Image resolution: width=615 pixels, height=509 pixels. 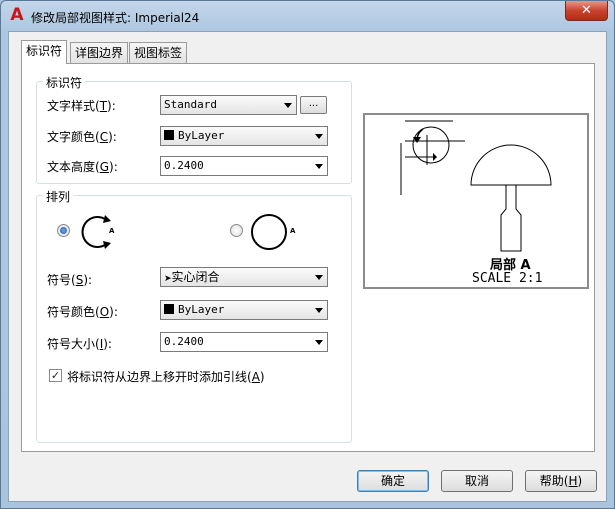 What do you see at coordinates (99, 52) in the screenshot?
I see `tab-detail-boundary: 详图边界` at bounding box center [99, 52].